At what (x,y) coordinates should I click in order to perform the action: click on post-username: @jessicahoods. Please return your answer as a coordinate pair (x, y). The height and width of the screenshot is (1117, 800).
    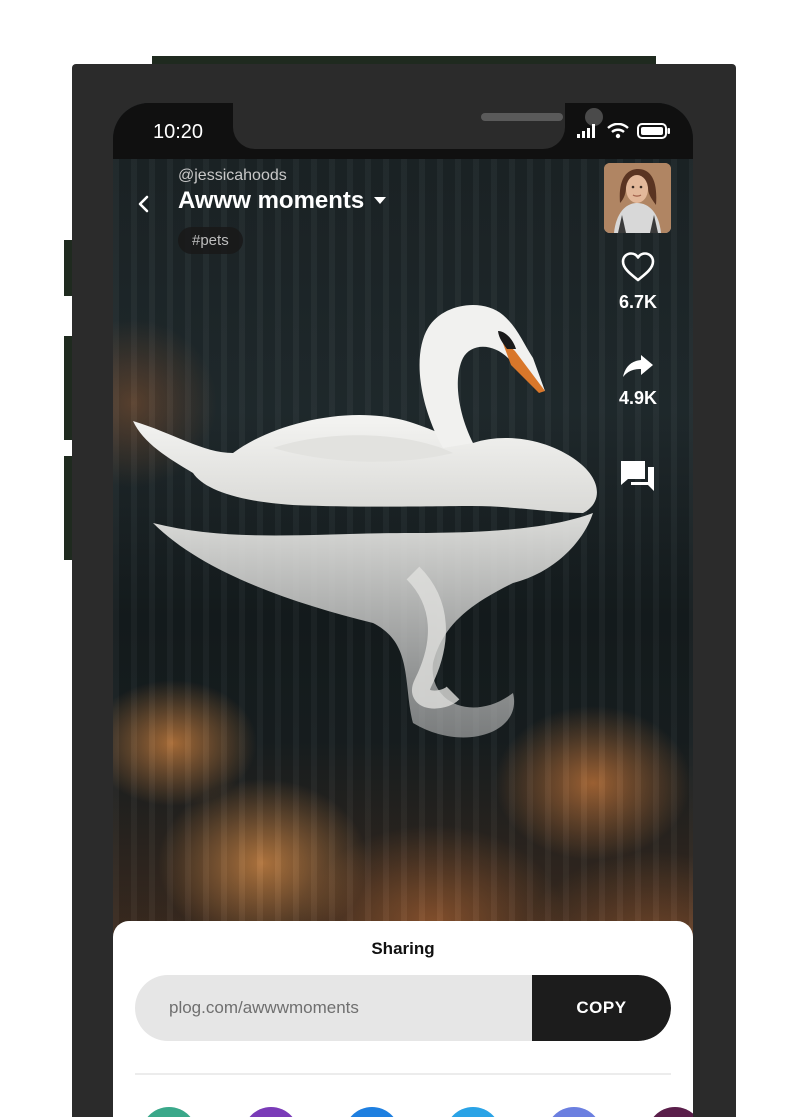
    Looking at the image, I should click on (232, 176).